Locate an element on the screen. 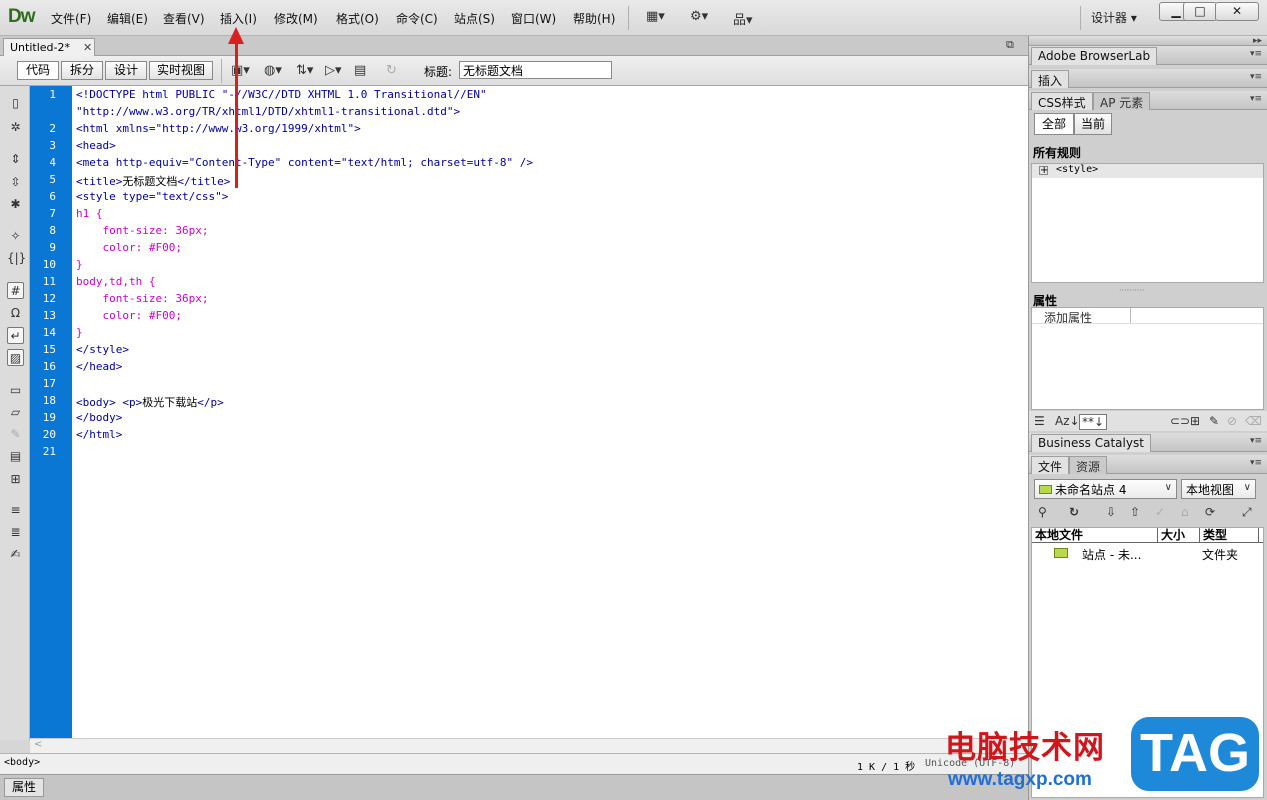 This screenshot has width=1267, height=800. rule-row: + <style> is located at coordinates (1147, 171).